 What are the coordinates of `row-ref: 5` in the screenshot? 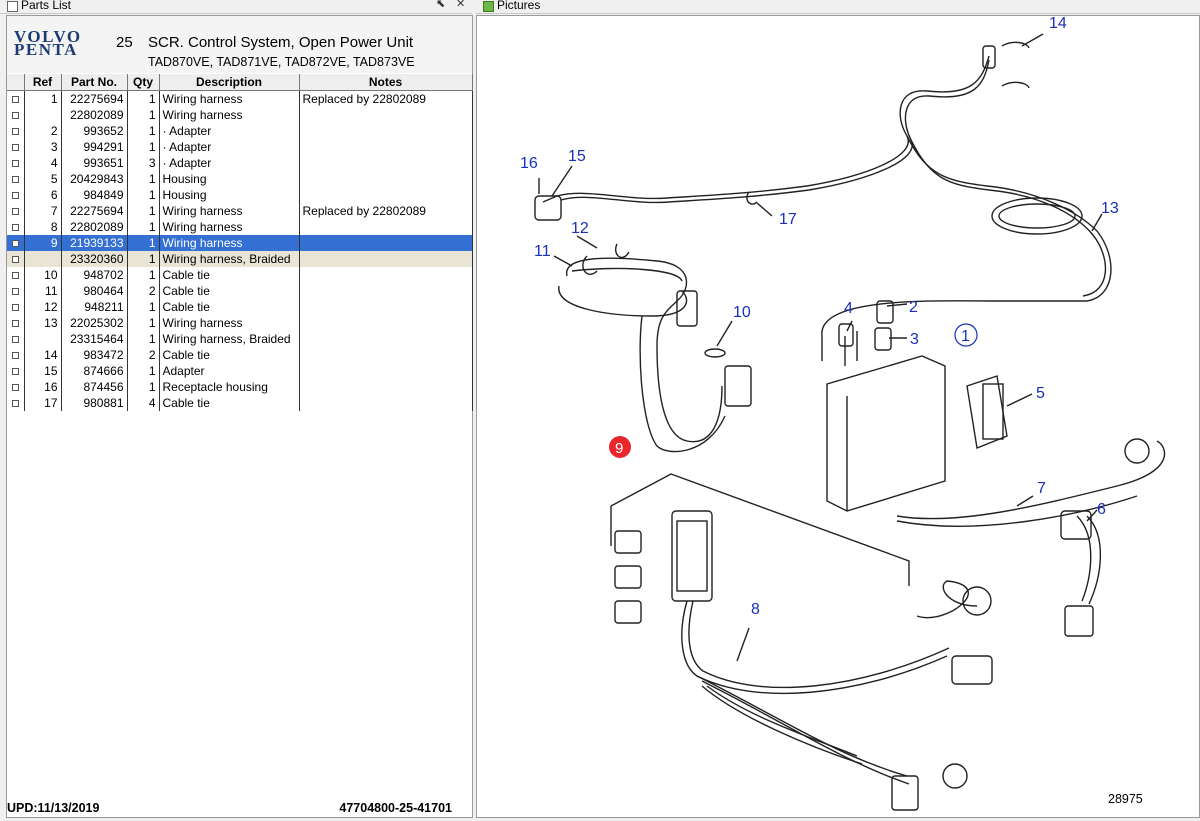 It's located at (43, 179).